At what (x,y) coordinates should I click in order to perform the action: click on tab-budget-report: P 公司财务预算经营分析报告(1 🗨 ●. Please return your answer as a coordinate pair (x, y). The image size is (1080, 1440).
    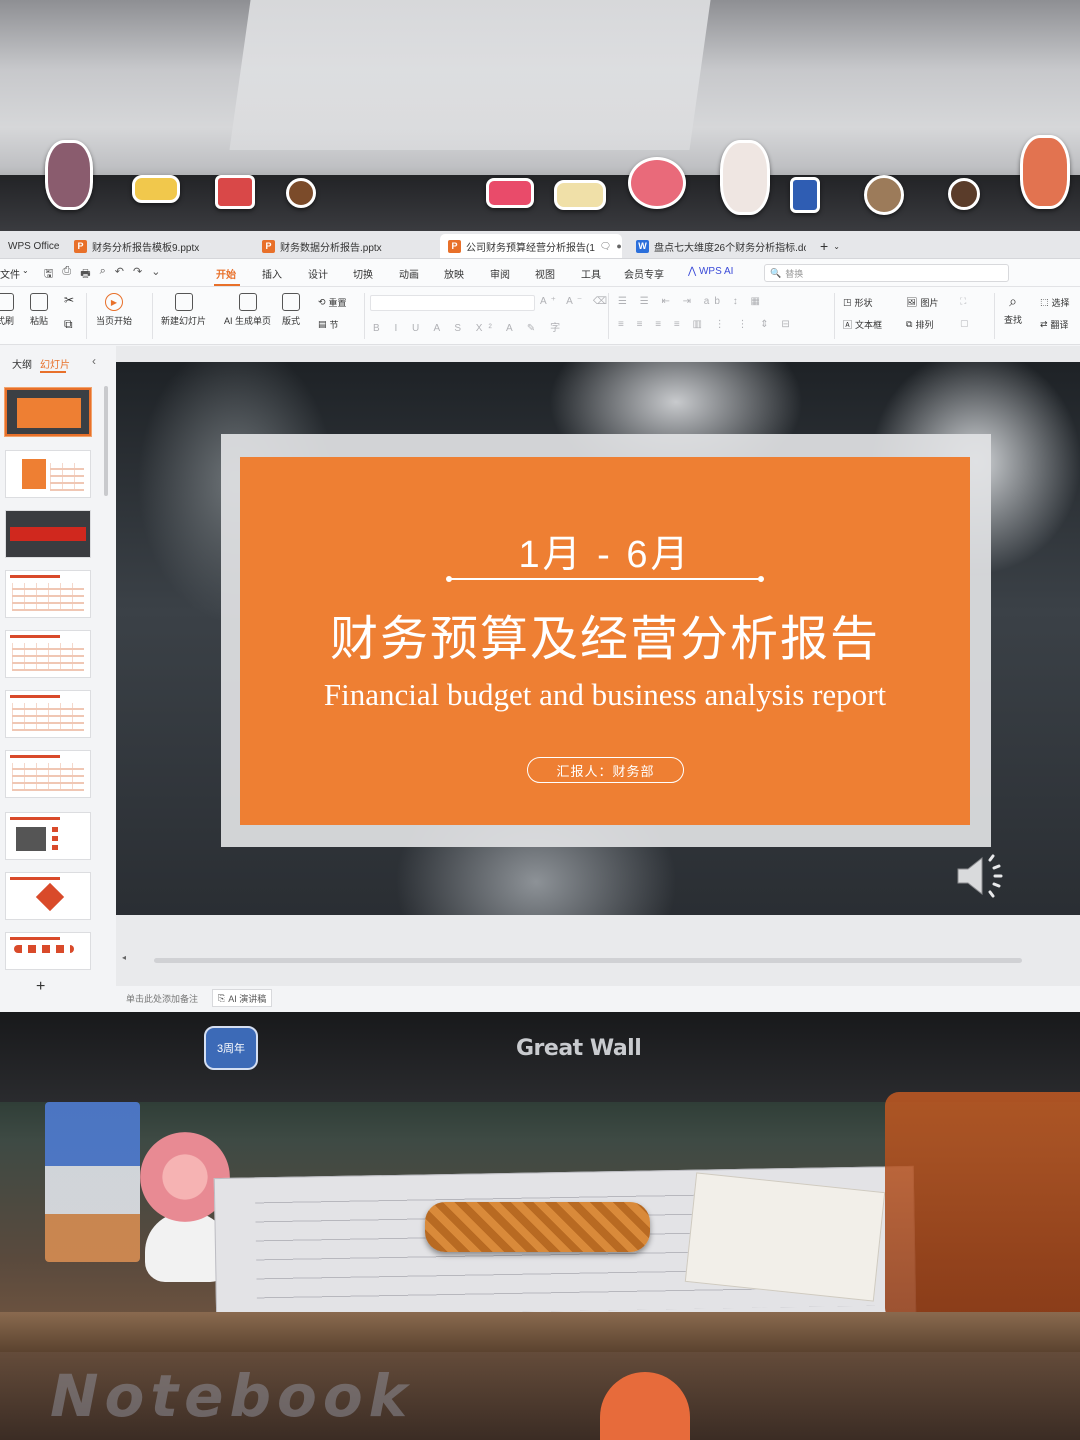
    Looking at the image, I should click on (531, 246).